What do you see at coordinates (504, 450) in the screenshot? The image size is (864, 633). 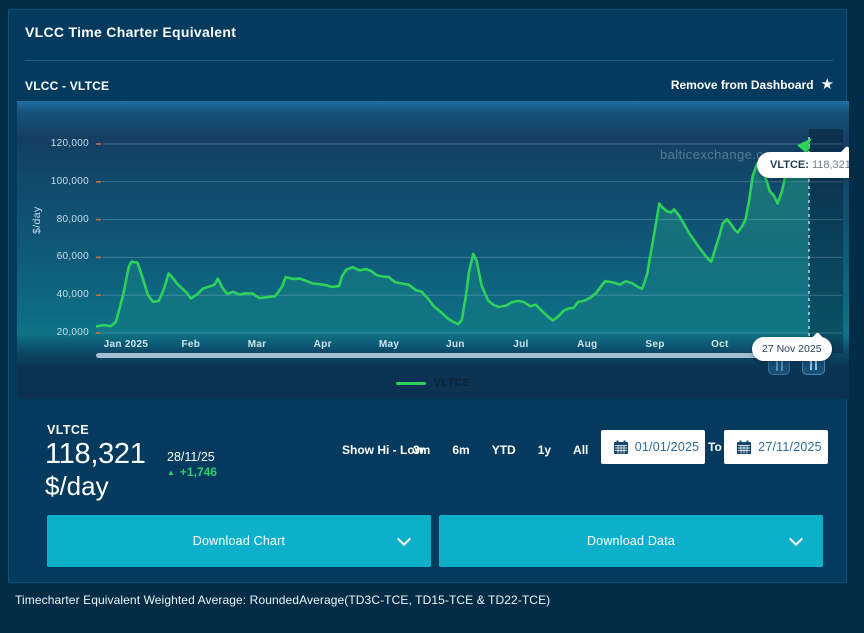 I see `range-button-ytd: YTD` at bounding box center [504, 450].